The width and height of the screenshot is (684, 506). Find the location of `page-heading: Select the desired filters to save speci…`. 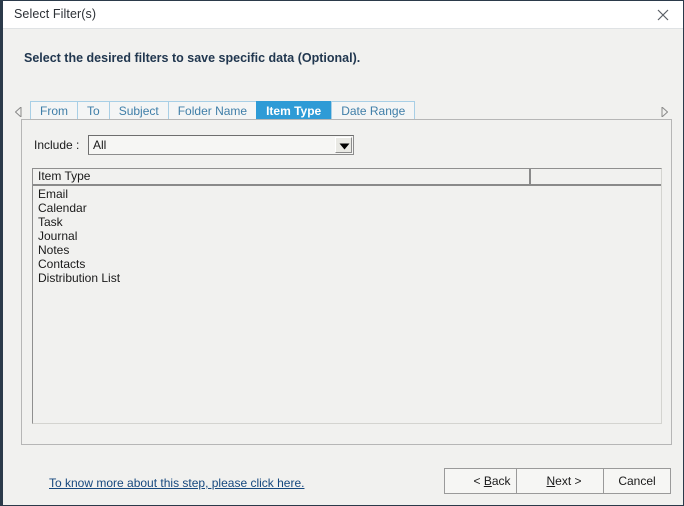

page-heading: Select the desired filters to save speci… is located at coordinates (192, 58).